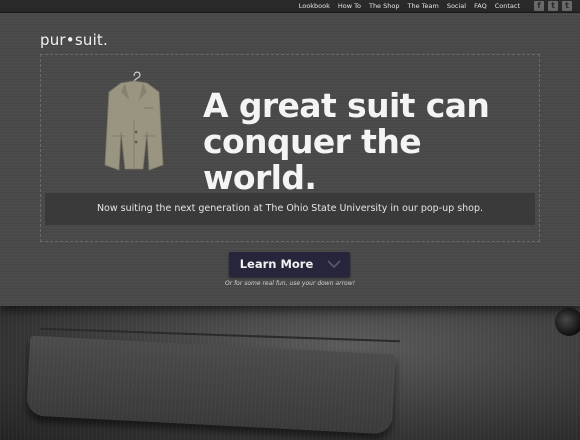 The height and width of the screenshot is (440, 580). Describe the element at coordinates (314, 6) in the screenshot. I see `nav-link-lookbook: Lookbook` at that location.